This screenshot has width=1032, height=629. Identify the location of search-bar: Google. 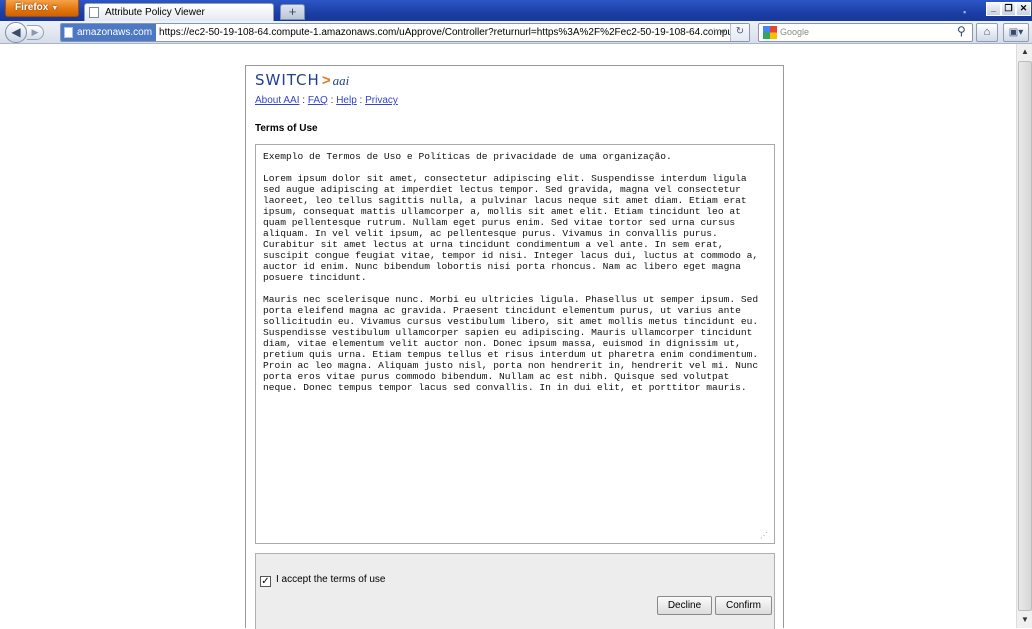
(865, 32).